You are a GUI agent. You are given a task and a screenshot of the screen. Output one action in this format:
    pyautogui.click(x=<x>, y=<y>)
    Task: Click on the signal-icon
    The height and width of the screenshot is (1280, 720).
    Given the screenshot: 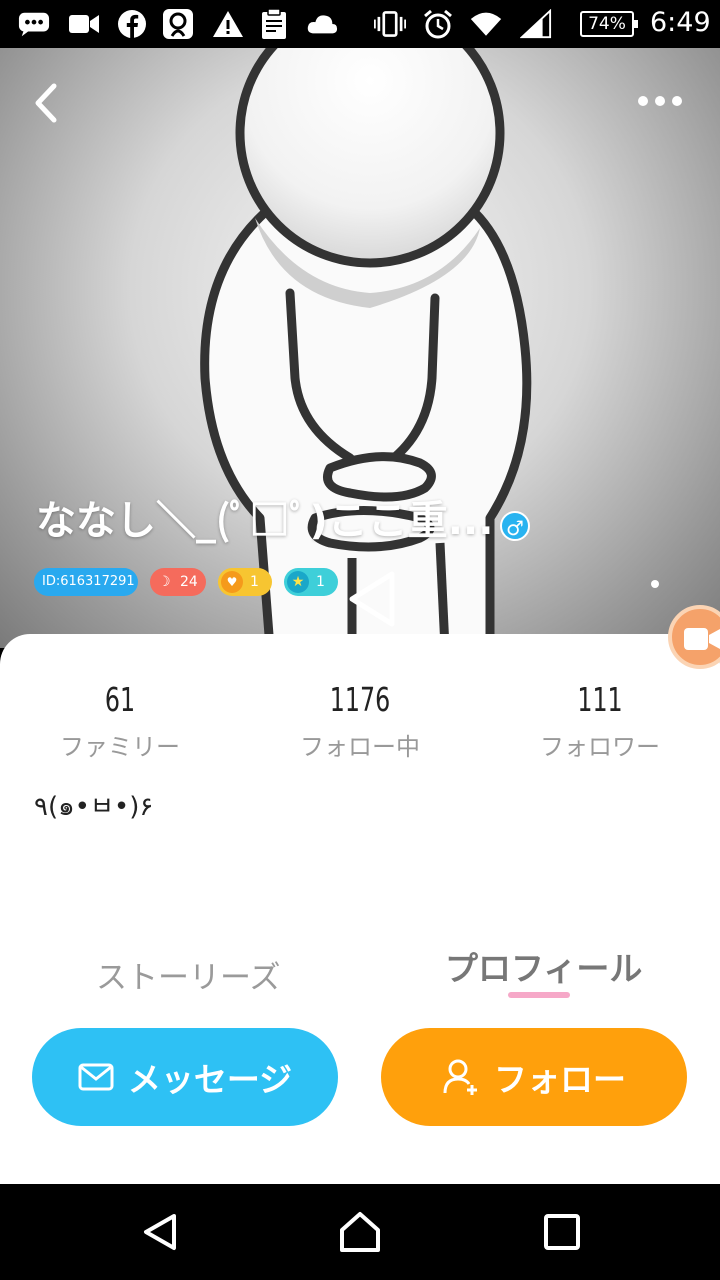 What is the action you would take?
    pyautogui.click(x=536, y=24)
    